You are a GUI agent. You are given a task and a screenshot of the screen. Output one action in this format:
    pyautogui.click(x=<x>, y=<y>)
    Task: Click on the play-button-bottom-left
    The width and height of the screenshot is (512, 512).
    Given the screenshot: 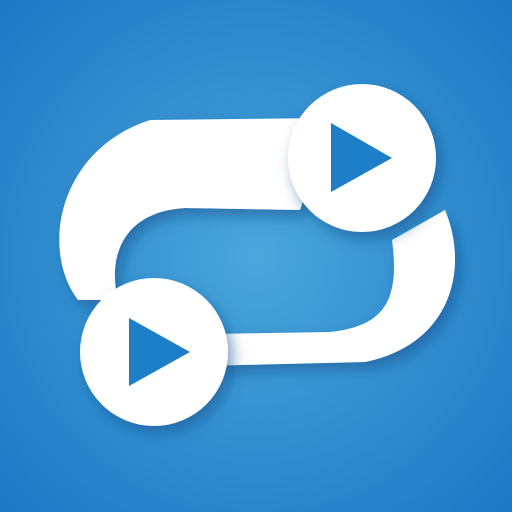 What is the action you would take?
    pyautogui.click(x=154, y=352)
    